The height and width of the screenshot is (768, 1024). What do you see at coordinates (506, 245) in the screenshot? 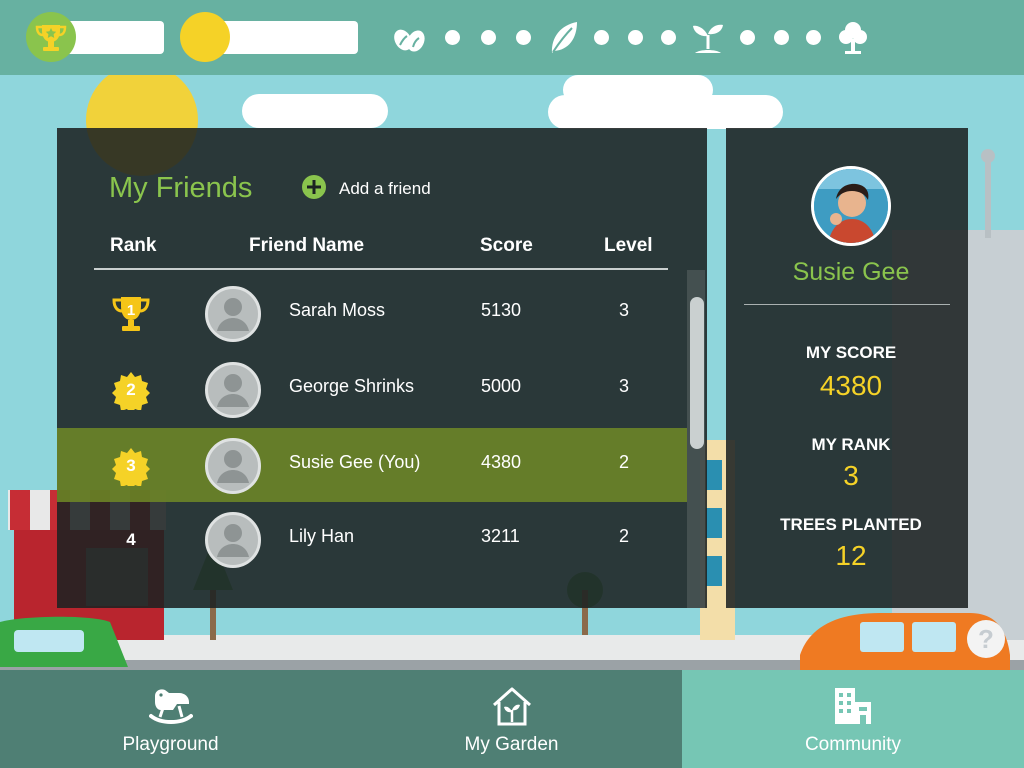
I see `column-header-score: Score` at bounding box center [506, 245].